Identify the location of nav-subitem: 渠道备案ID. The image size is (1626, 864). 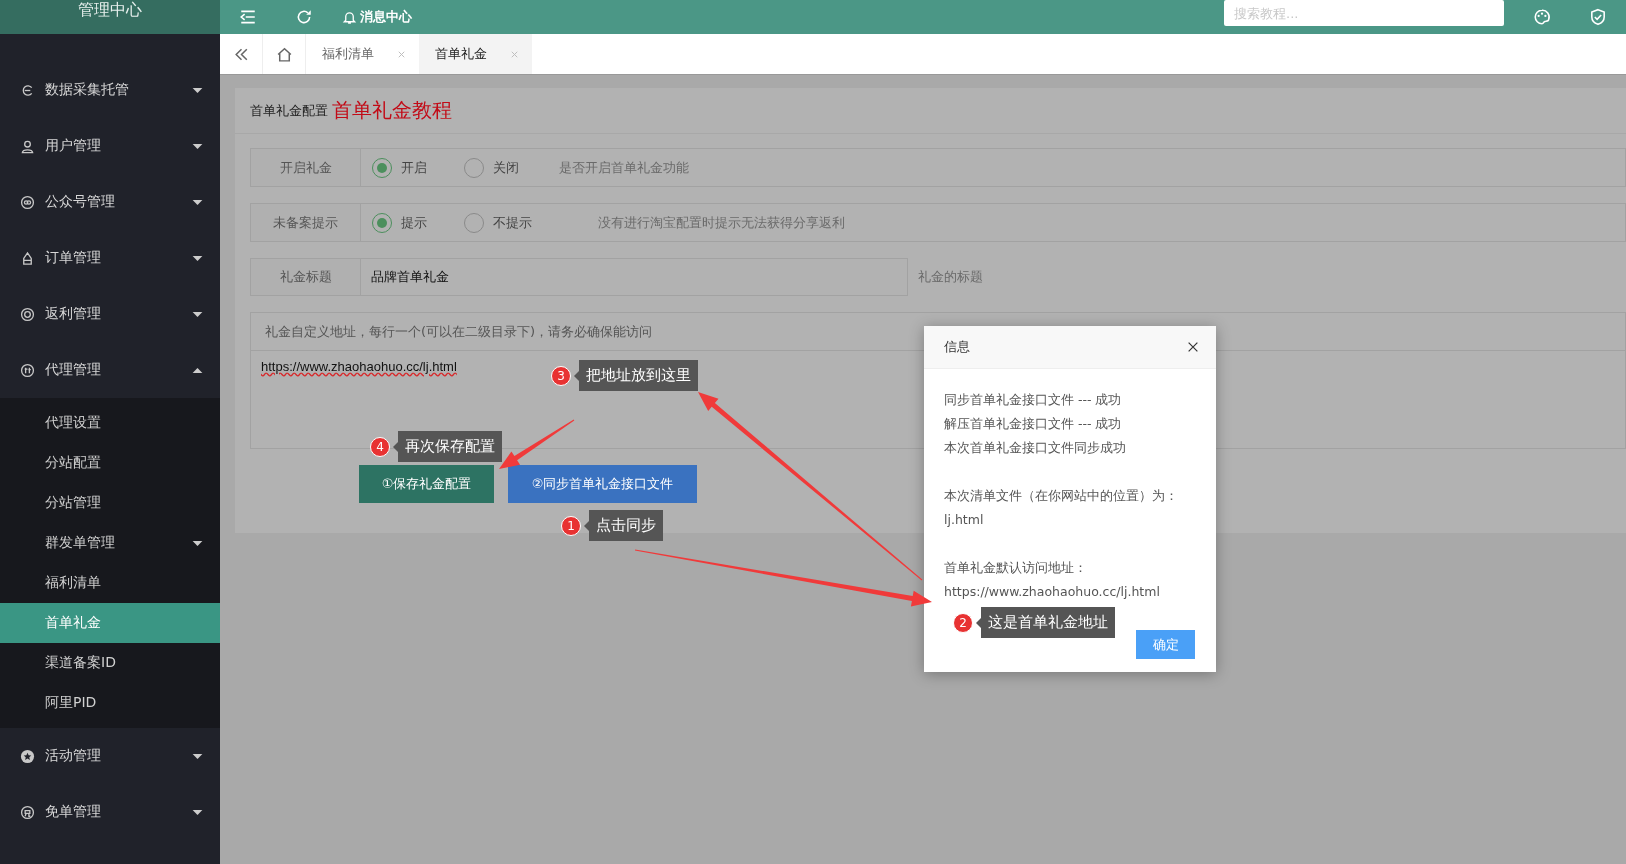
(110, 663).